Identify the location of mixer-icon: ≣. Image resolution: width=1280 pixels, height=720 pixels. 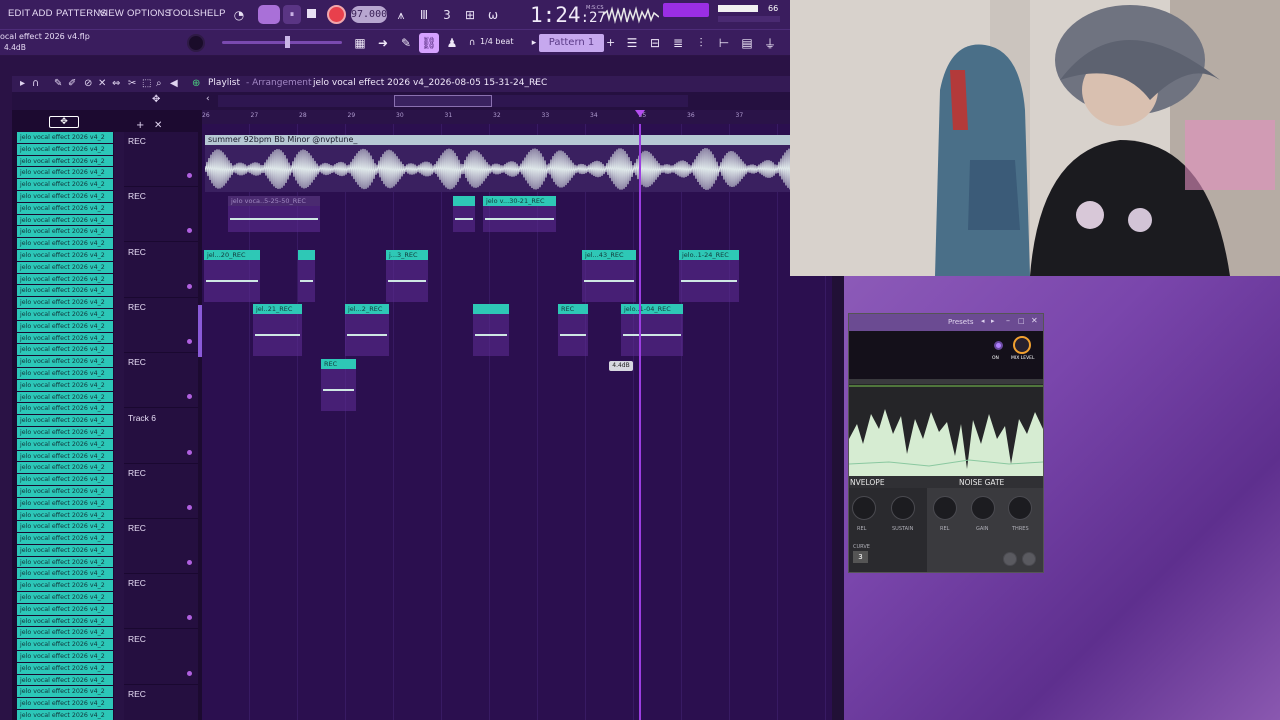
(678, 43).